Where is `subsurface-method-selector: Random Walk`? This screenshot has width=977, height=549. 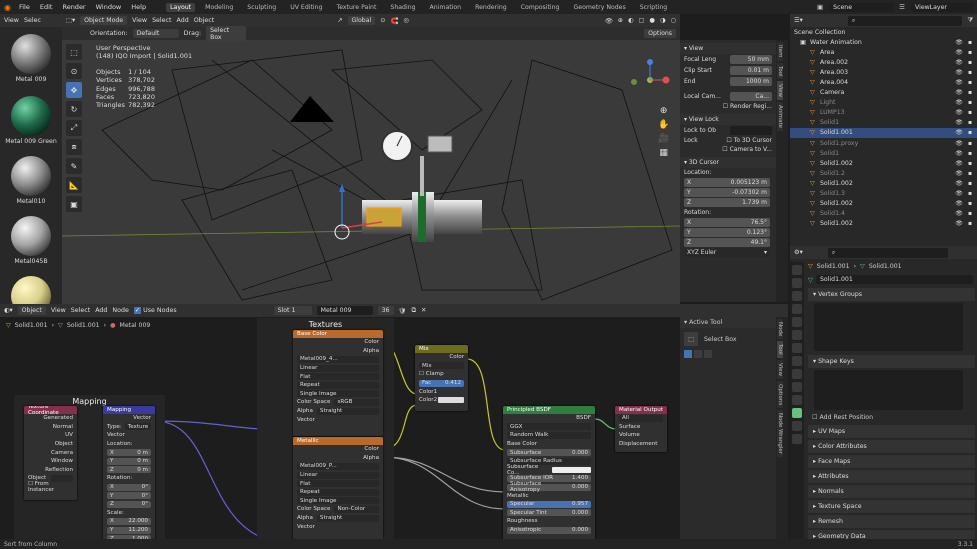 subsurface-method-selector: Random Walk is located at coordinates (549, 435).